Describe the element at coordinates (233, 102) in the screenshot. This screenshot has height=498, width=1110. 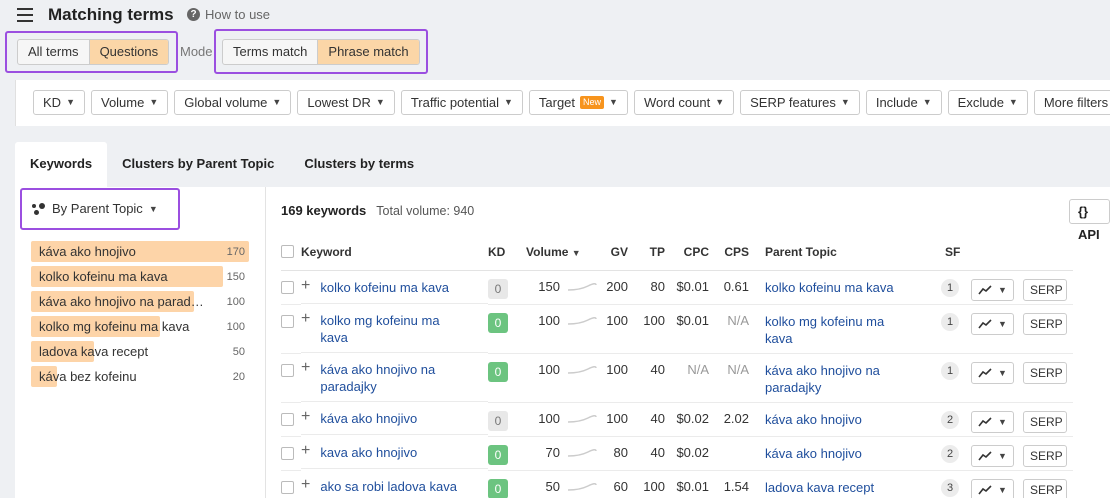
I see `filter-global-volume-button: Global volume ▼` at that location.